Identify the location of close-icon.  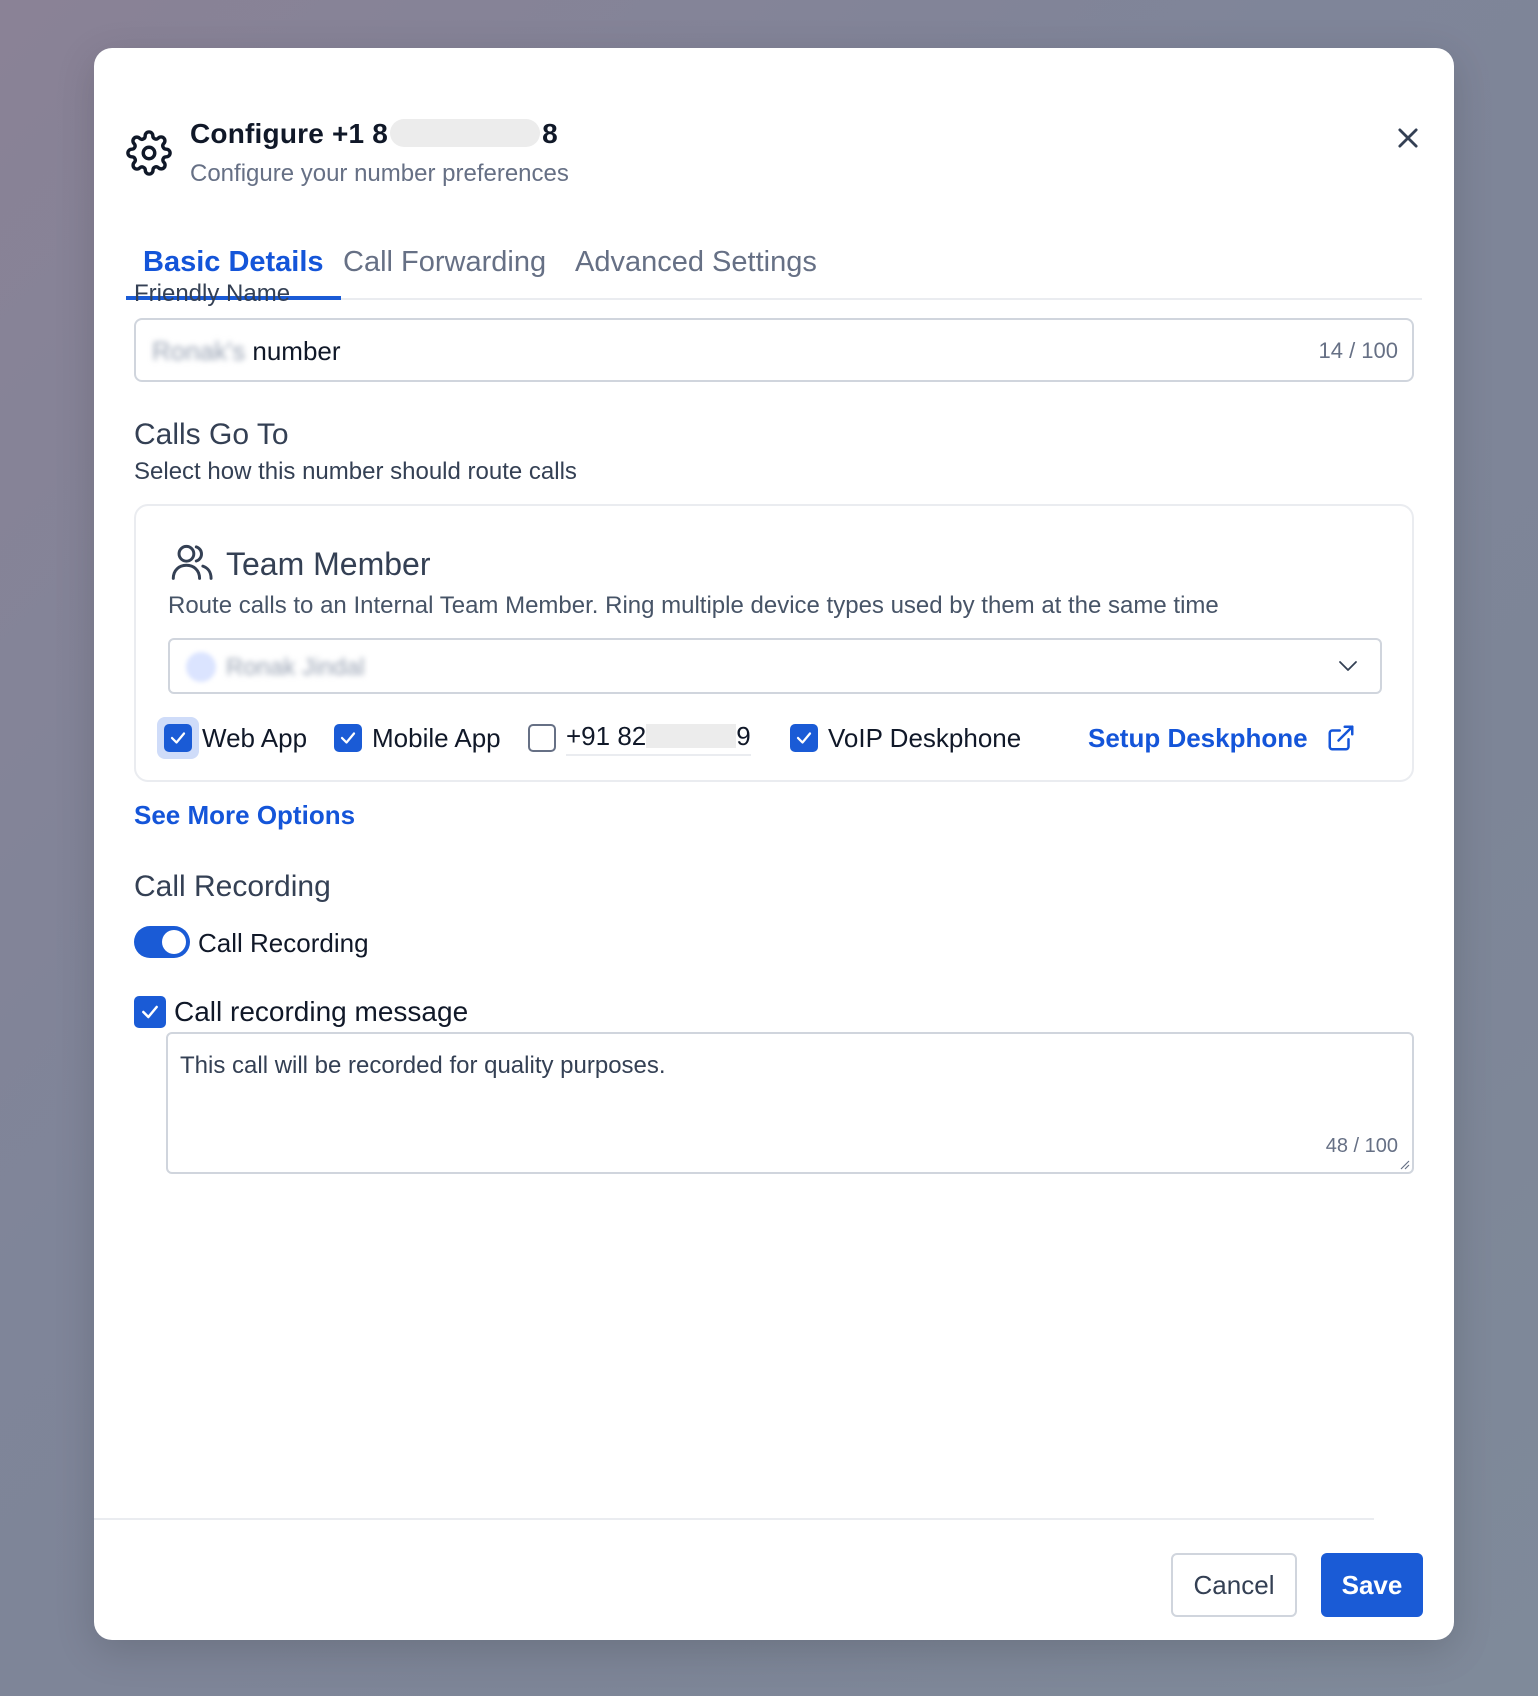
(1408, 138).